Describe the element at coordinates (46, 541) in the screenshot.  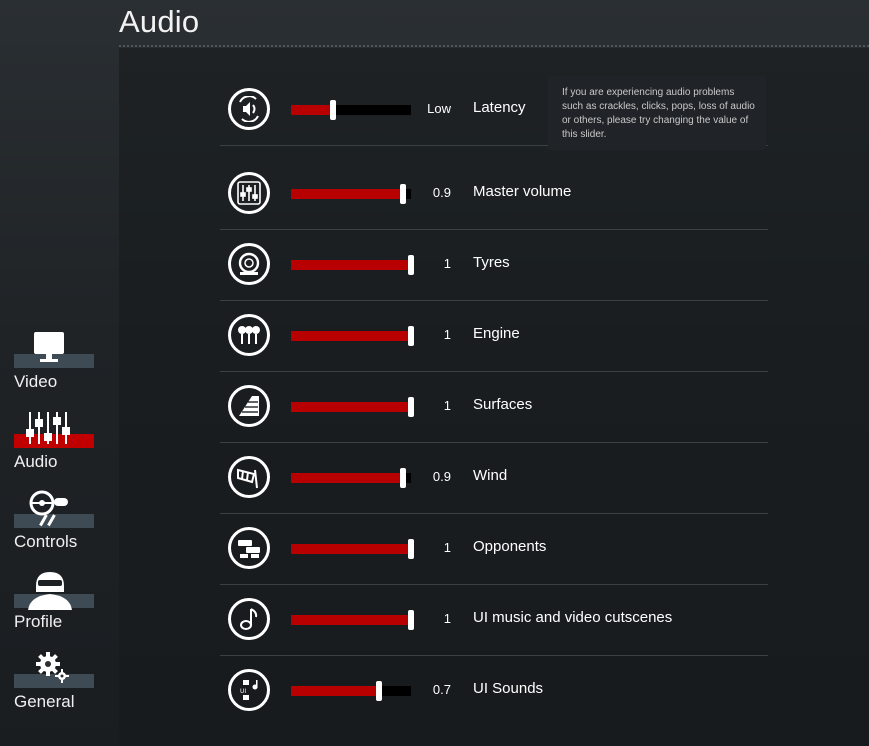
I see `sidebar-item-label: Controls` at that location.